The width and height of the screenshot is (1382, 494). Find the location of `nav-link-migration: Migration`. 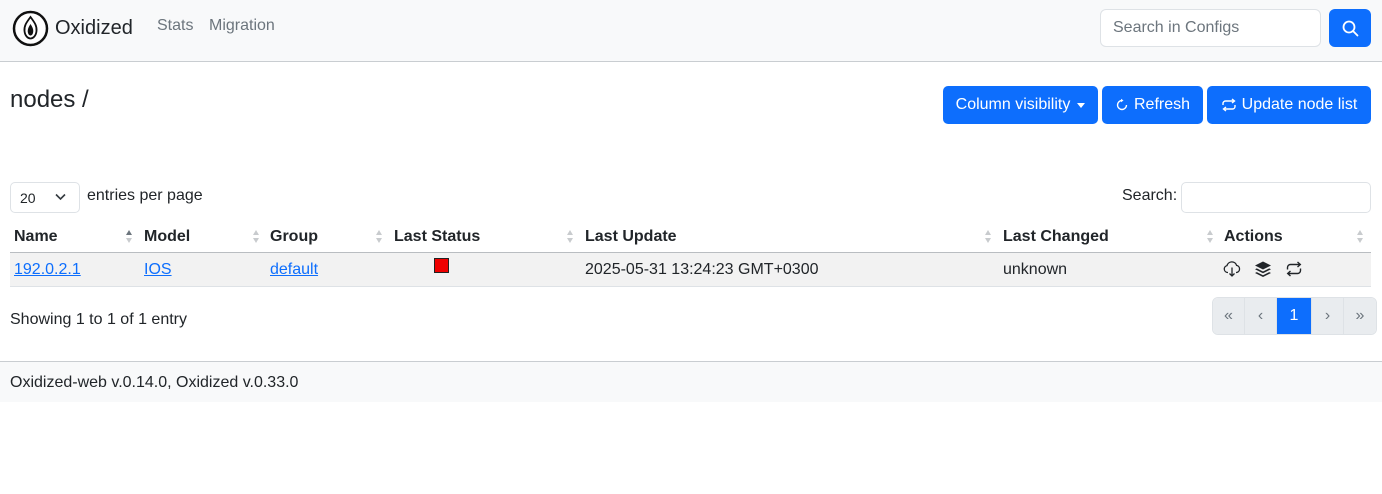

nav-link-migration: Migration is located at coordinates (242, 26).